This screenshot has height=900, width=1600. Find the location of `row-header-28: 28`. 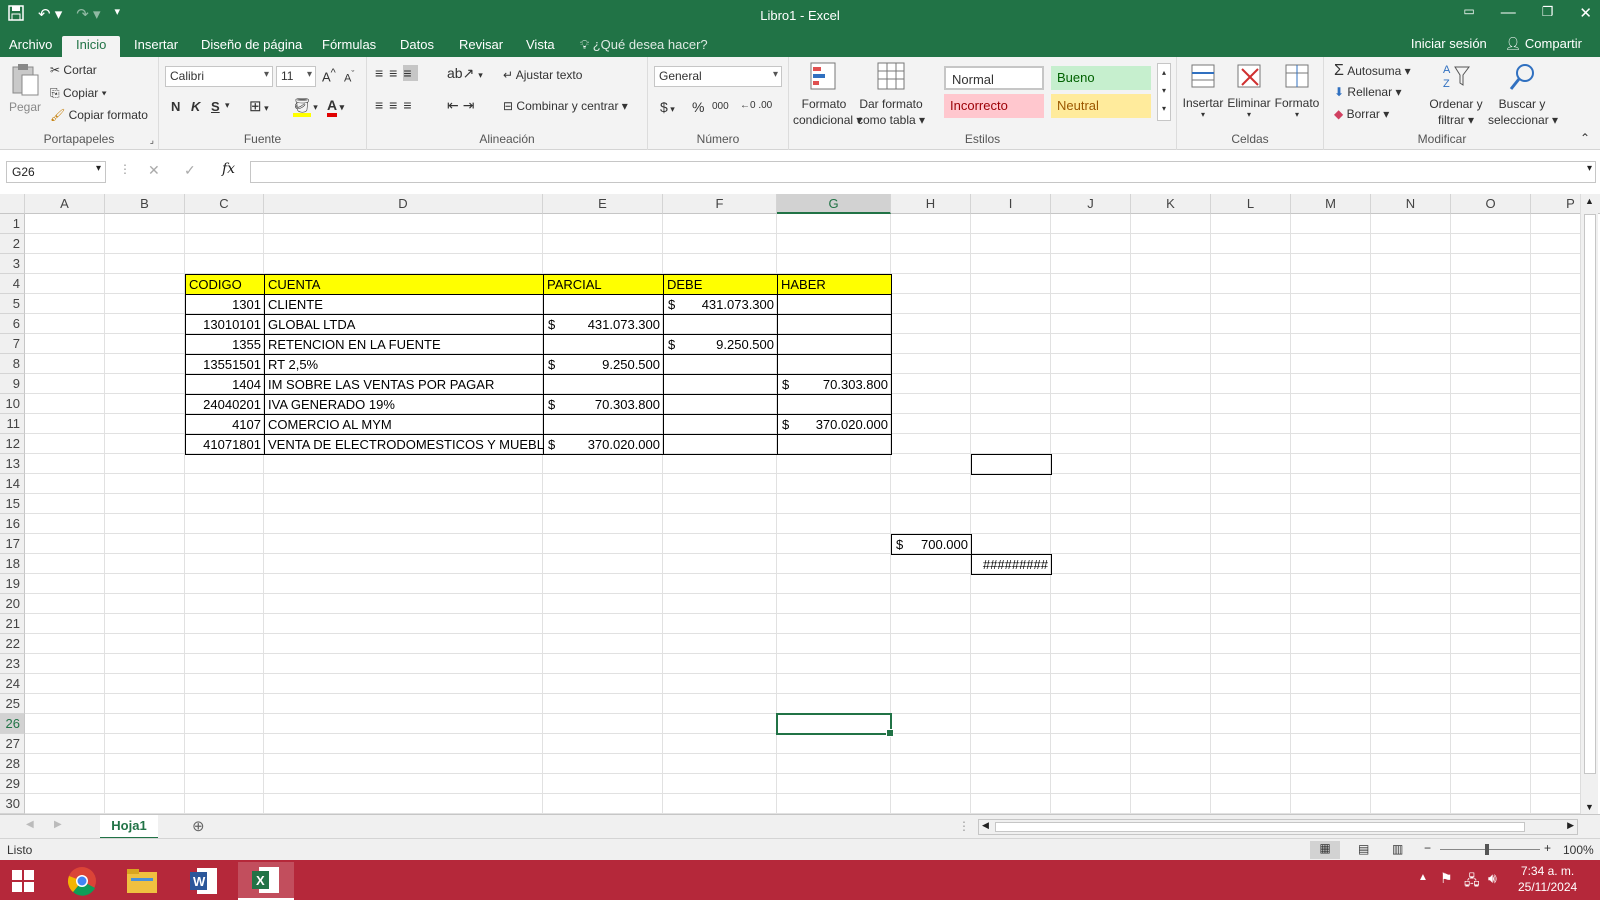

row-header-28: 28 is located at coordinates (12, 764).